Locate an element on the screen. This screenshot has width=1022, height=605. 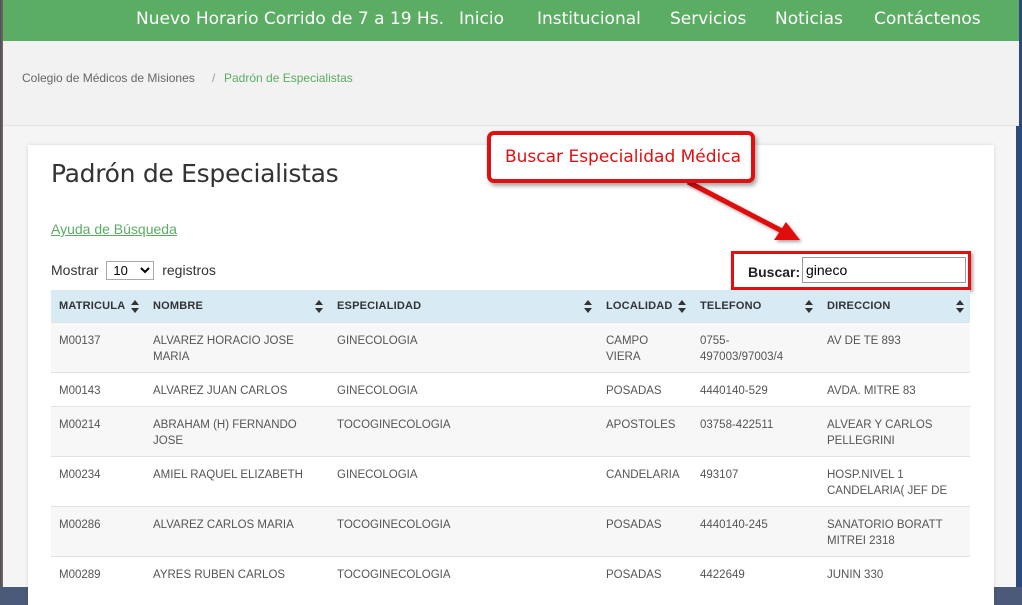
arrow-icon is located at coordinates (743, 209).